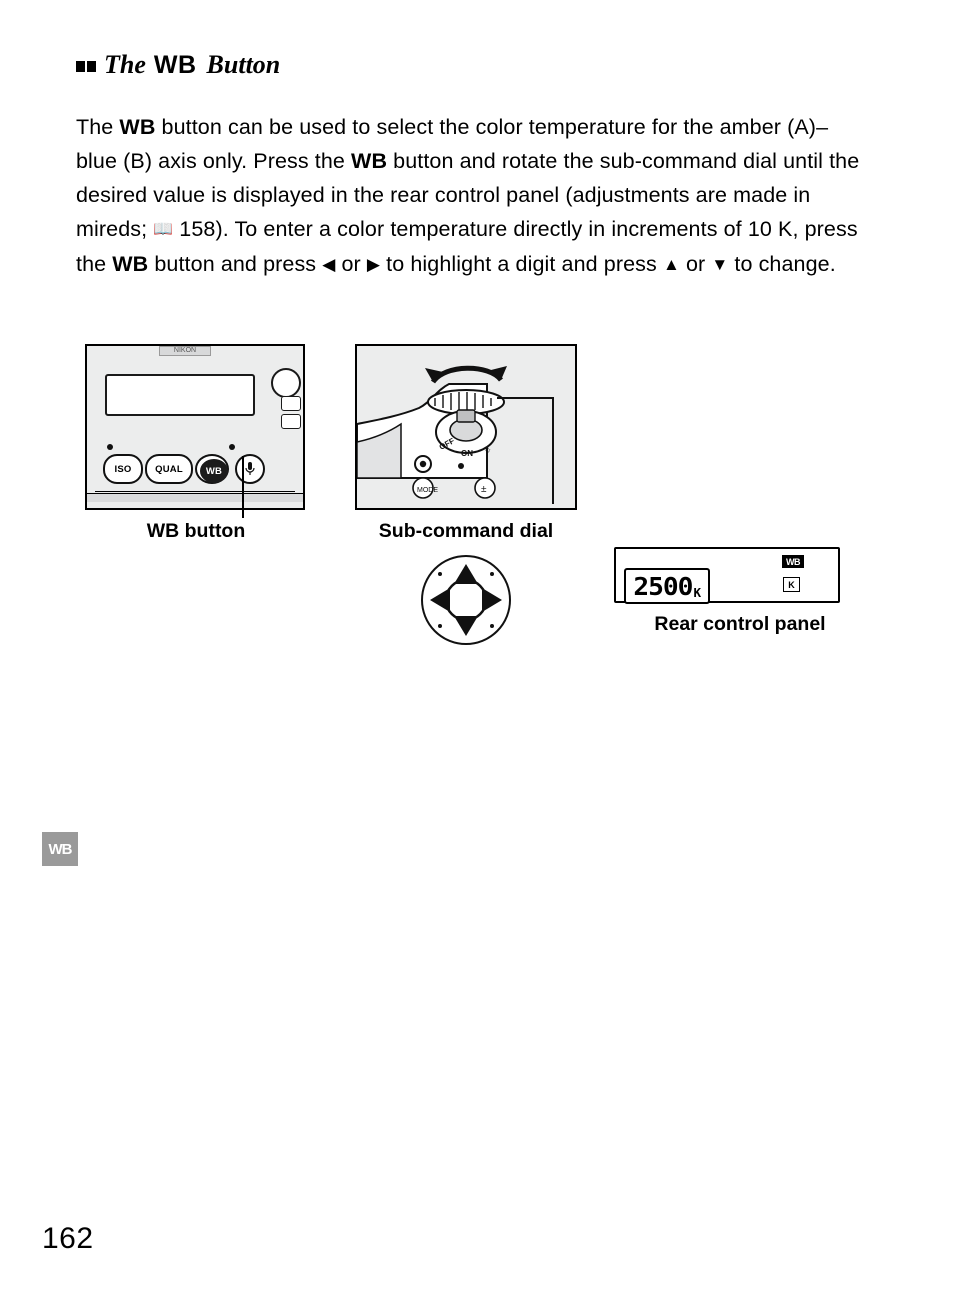  I want to click on heading-word-the: The, so click(125, 64).